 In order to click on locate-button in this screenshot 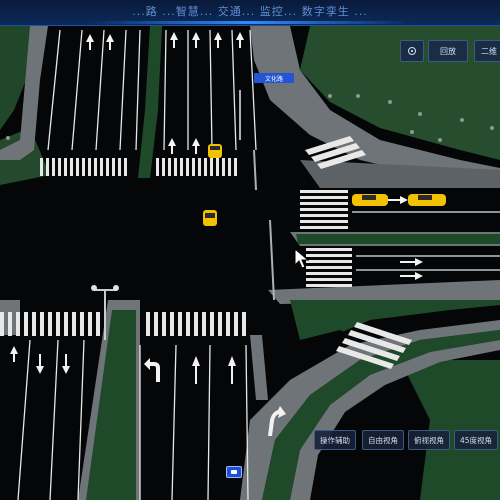, I will do `click(412, 51)`.